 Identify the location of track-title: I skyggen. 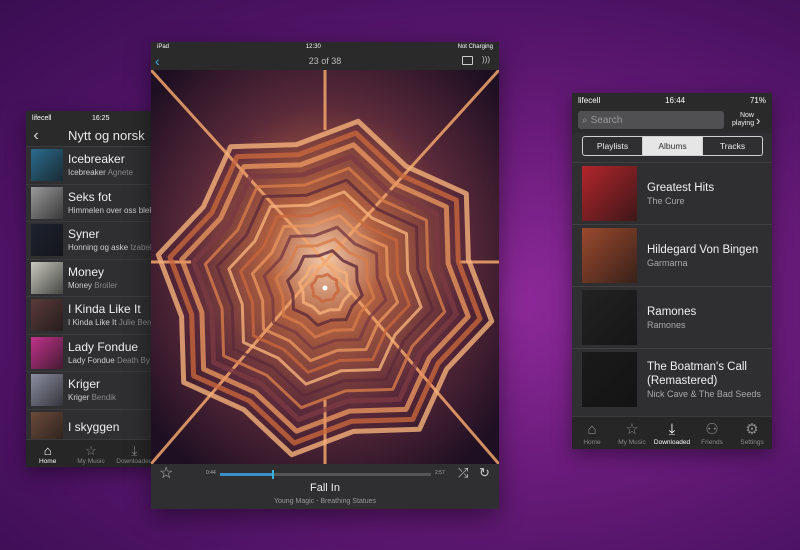
(94, 427).